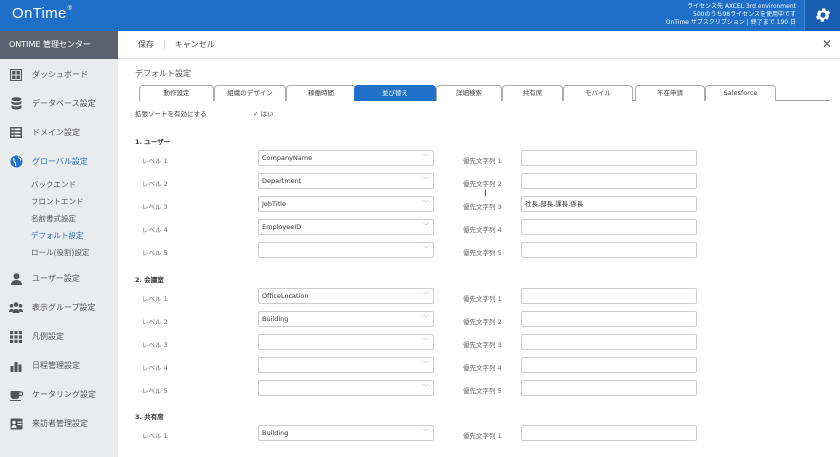 Image resolution: width=840 pixels, height=457 pixels. What do you see at coordinates (48, 336) in the screenshot?
I see `sidebar-item-label: 凡例設定` at bounding box center [48, 336].